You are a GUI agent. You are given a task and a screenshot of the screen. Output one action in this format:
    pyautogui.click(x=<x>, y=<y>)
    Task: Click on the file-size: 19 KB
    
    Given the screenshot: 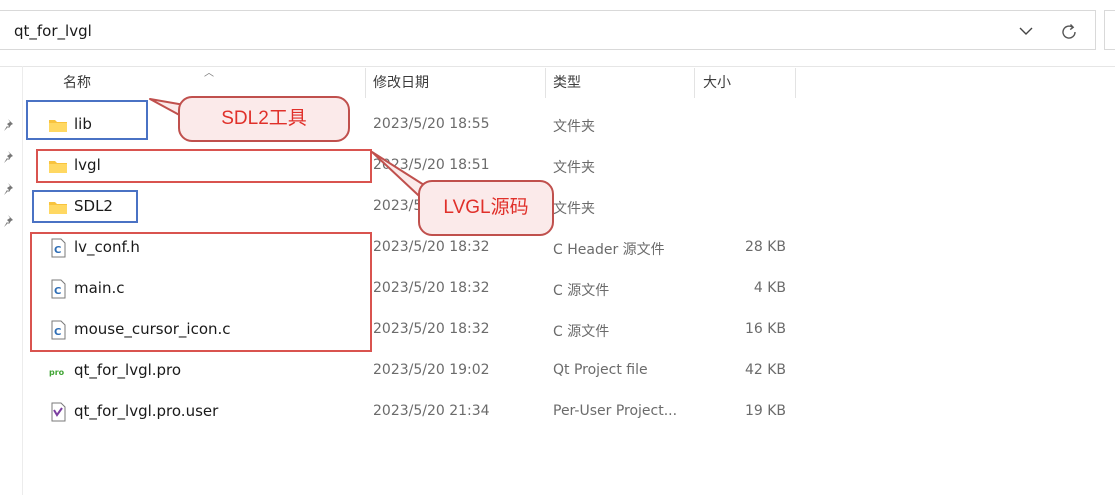 What is the action you would take?
    pyautogui.click(x=765, y=411)
    